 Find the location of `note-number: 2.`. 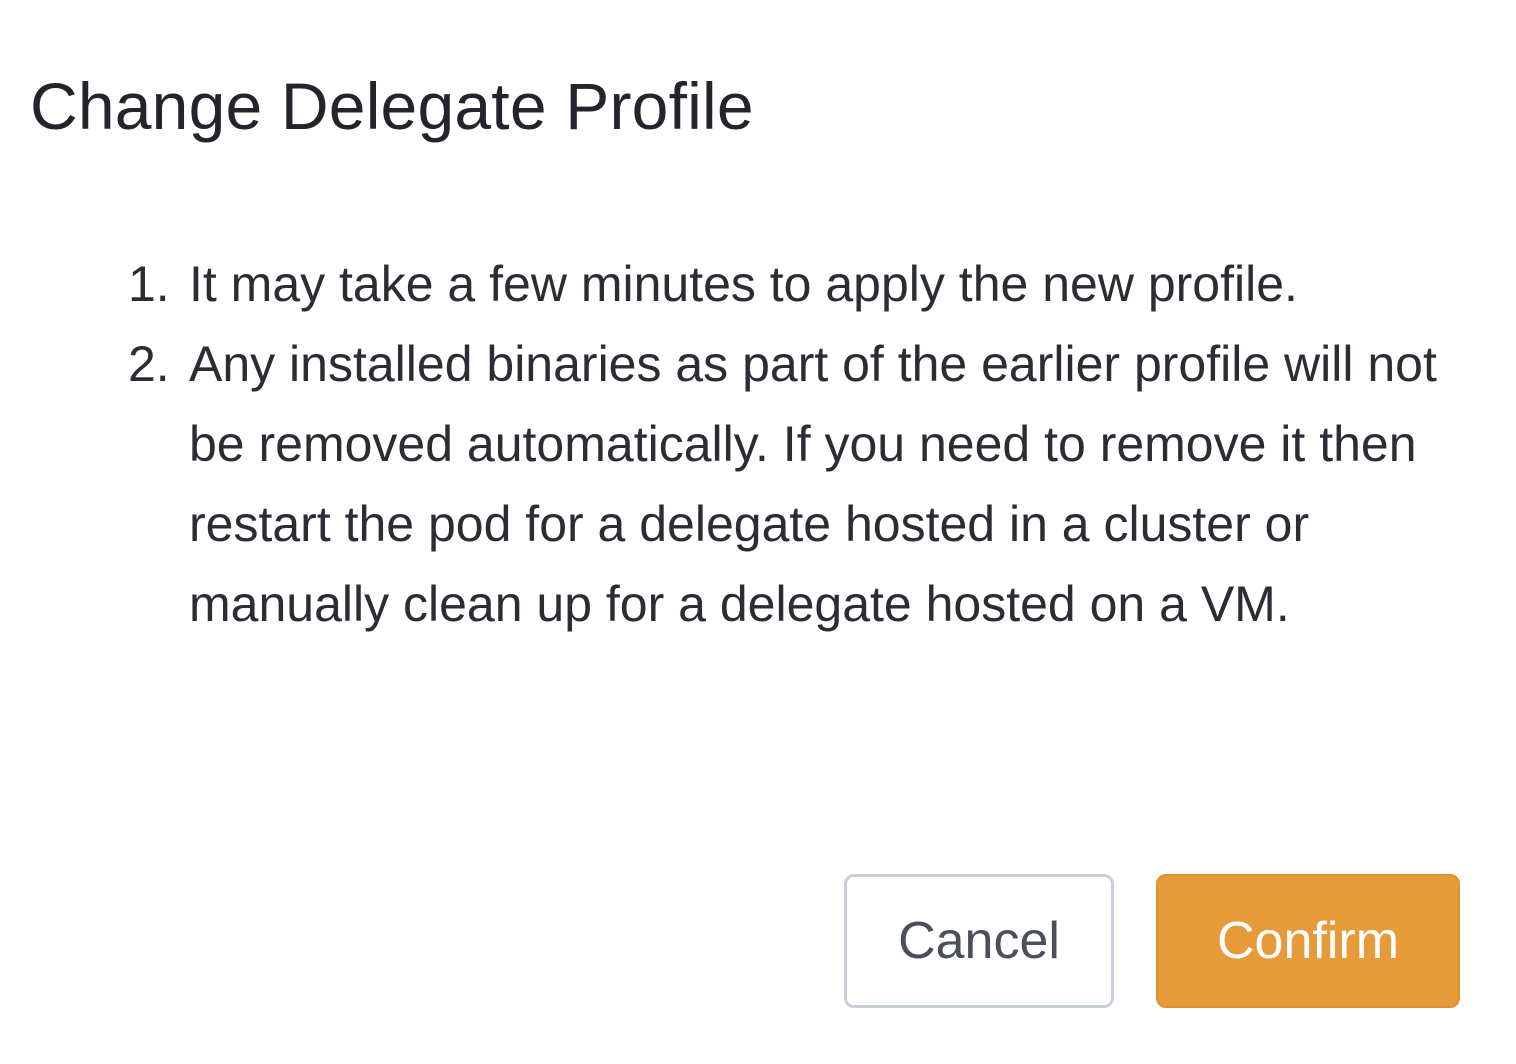

note-number: 2. is located at coordinates (149, 364).